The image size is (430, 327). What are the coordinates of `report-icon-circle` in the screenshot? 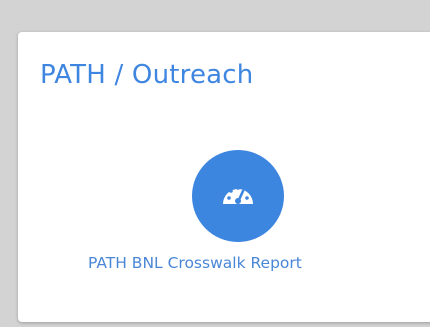 It's located at (238, 196).